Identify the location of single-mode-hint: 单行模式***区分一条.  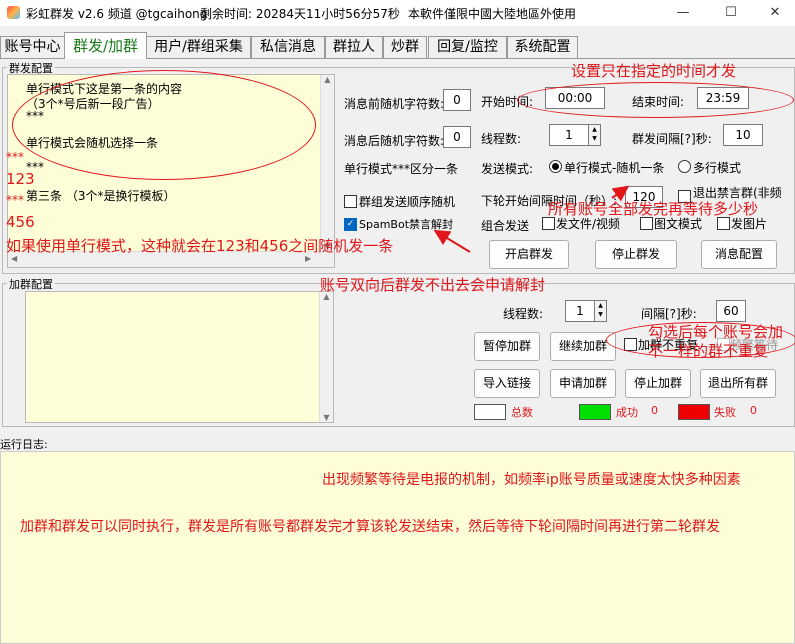
(401, 169).